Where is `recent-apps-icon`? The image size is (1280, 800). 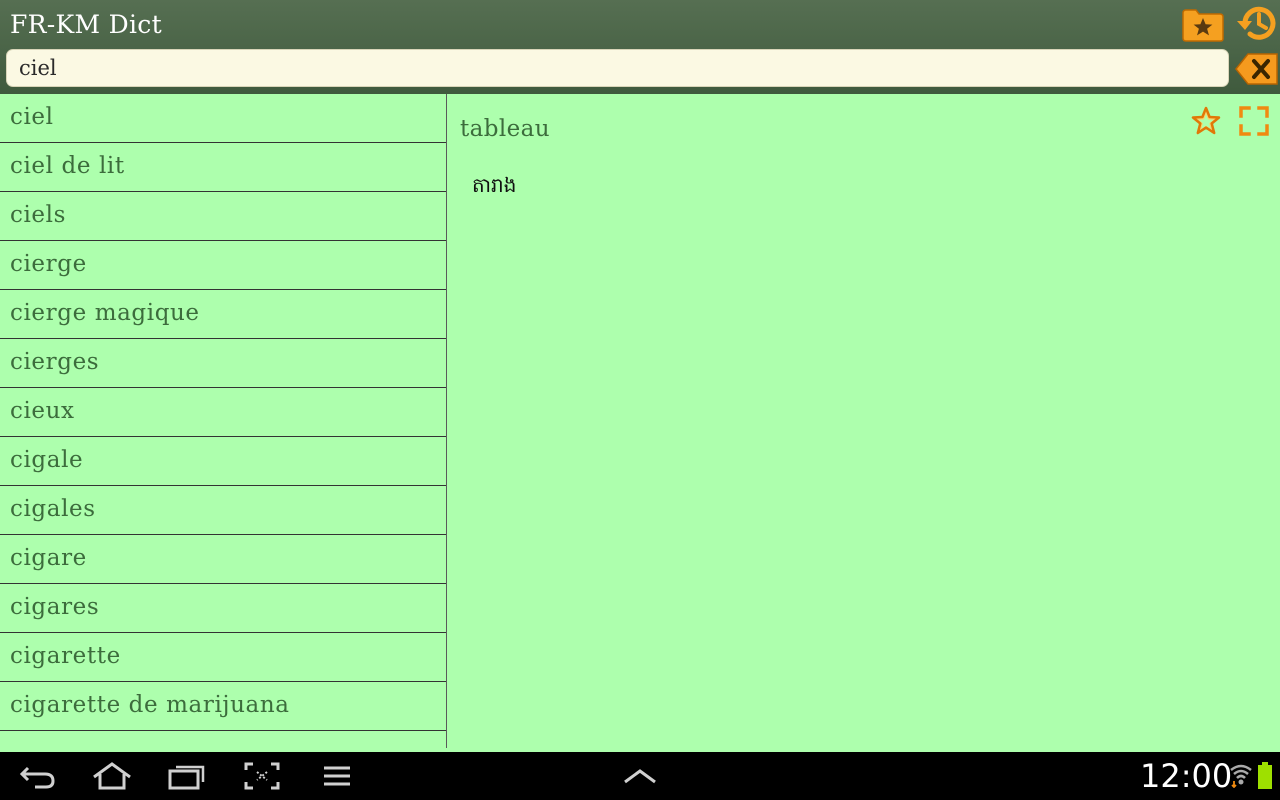 recent-apps-icon is located at coordinates (186, 777).